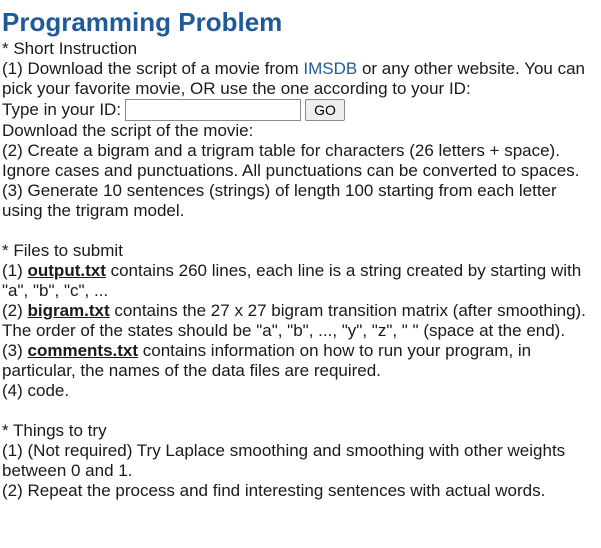  Describe the element at coordinates (36, 390) in the screenshot. I see `file-item-code: (4) code.` at that location.